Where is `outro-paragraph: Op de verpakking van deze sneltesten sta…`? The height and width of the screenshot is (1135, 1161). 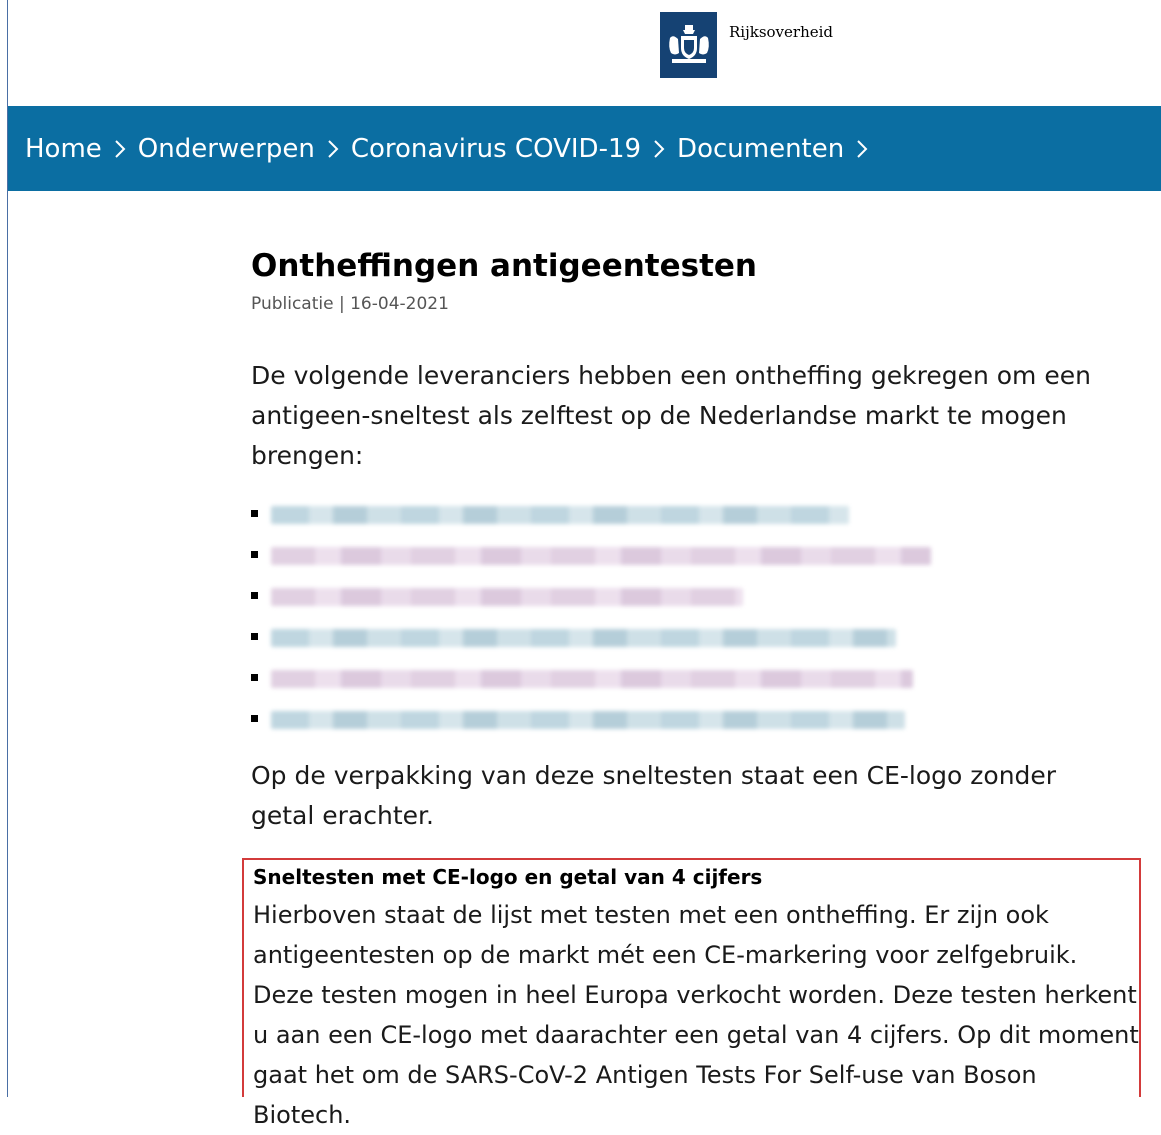
outro-paragraph: Op de verpakking van deze sneltesten sta… is located at coordinates (654, 795).